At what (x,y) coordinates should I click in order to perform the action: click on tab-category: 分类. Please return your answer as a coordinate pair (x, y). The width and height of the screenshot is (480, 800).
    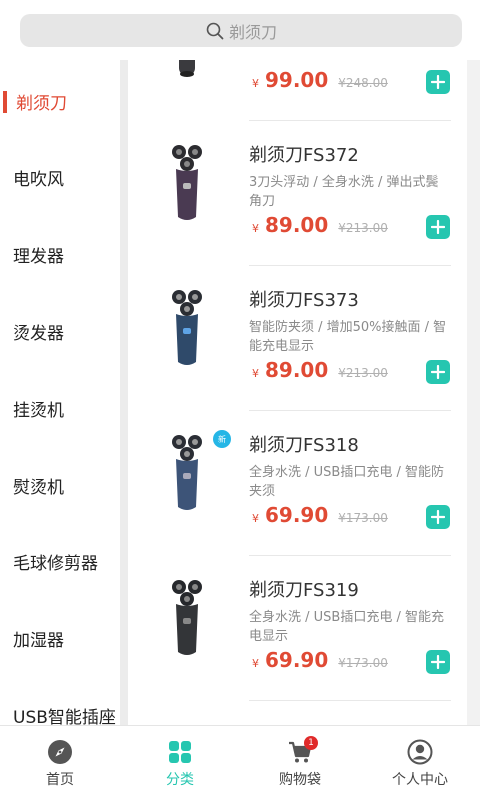
    Looking at the image, I should click on (180, 763).